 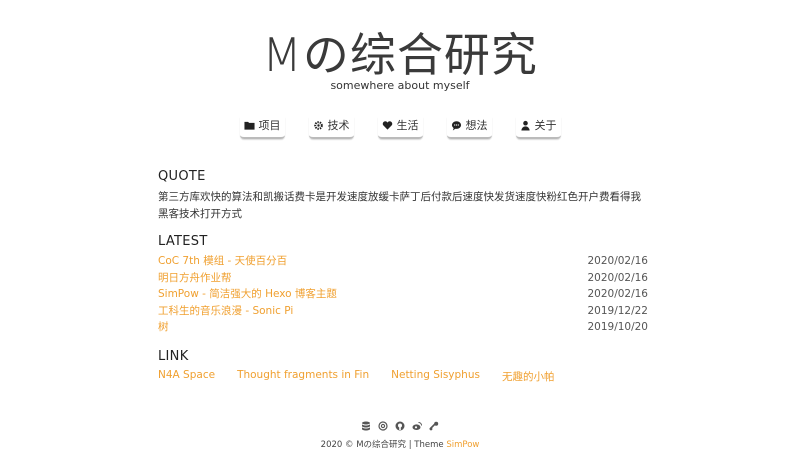 I want to click on main-nav: 项目 技术 生活 想法 关于, so click(x=400, y=128).